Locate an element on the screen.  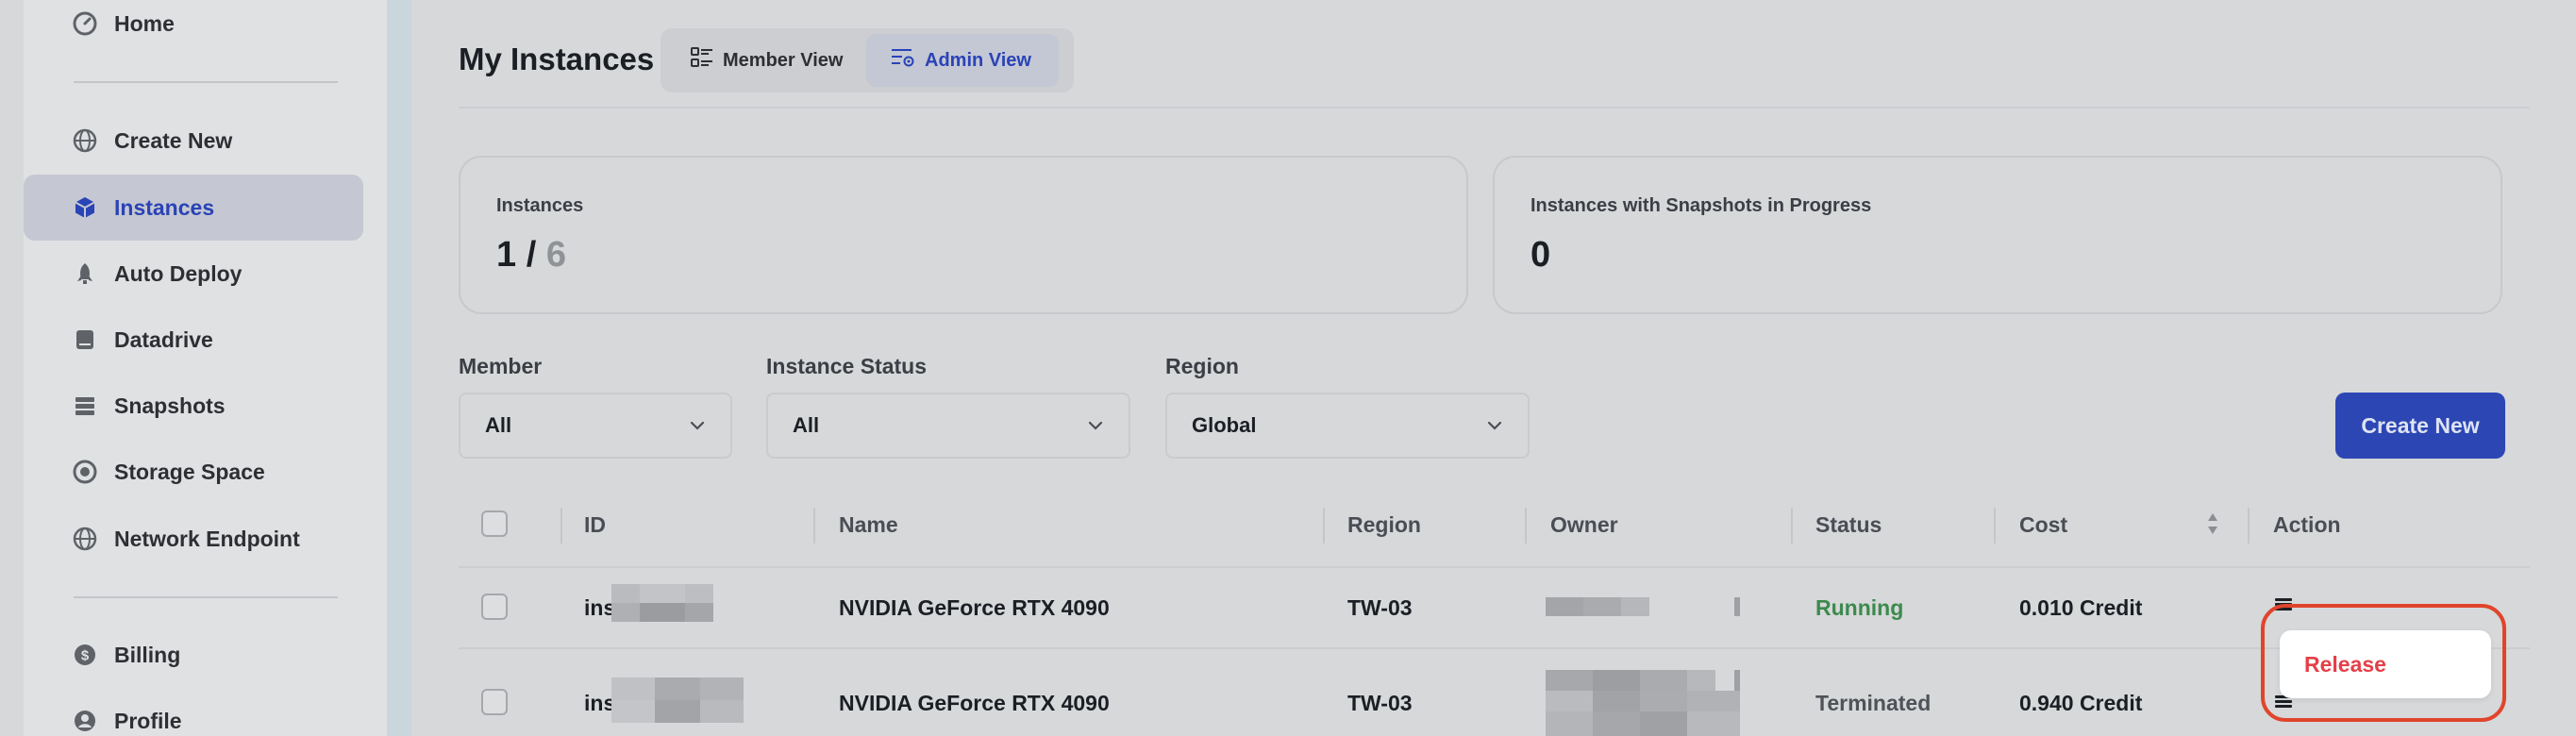
status-running: Running is located at coordinates (1859, 607).